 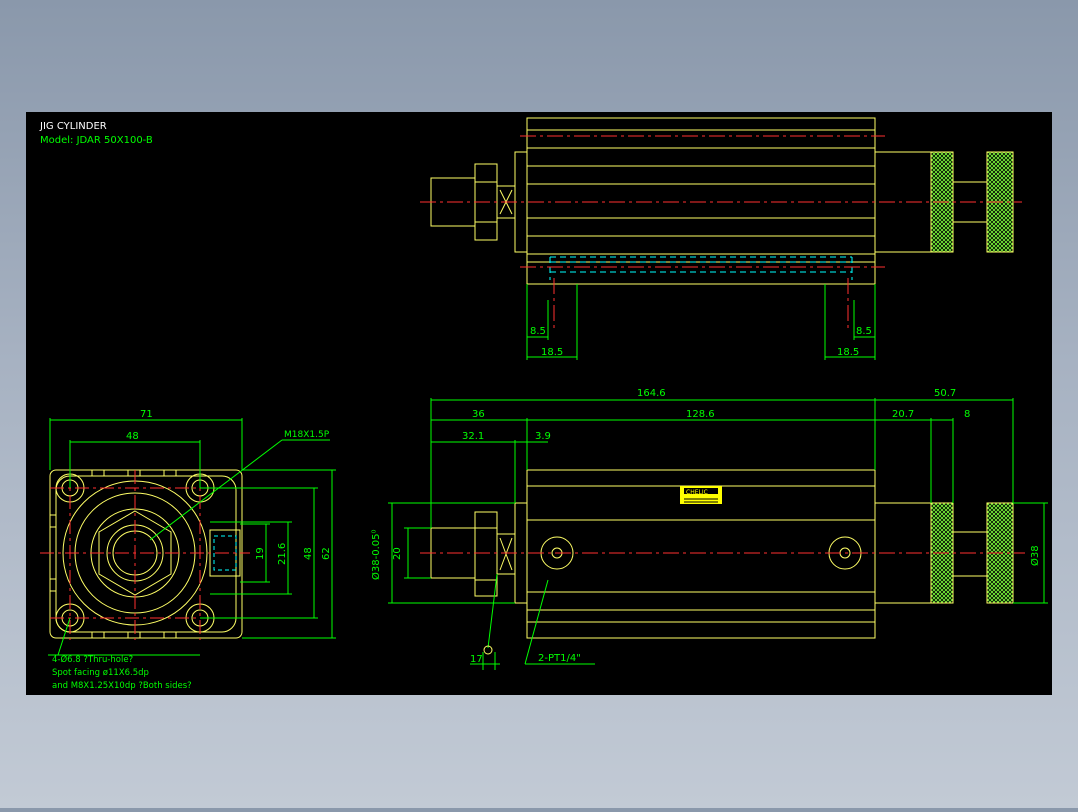 I want to click on dim-tail-diameter: Ø38, so click(x=1035, y=555).